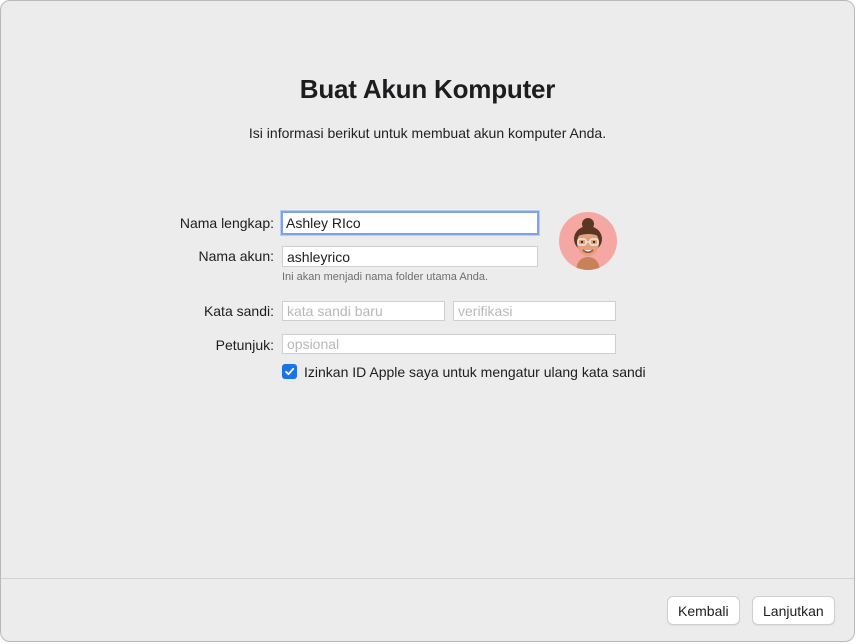 This screenshot has width=857, height=644. What do you see at coordinates (363, 311) in the screenshot?
I see `password-field` at bounding box center [363, 311].